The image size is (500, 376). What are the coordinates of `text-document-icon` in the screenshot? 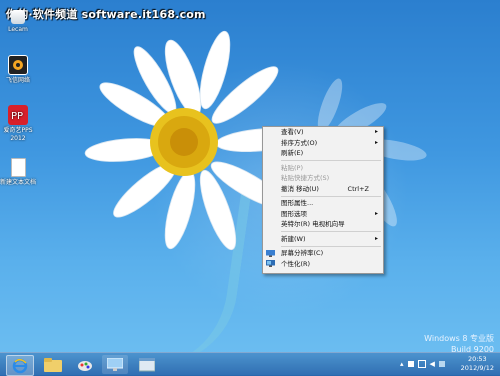 It's located at (18, 167).